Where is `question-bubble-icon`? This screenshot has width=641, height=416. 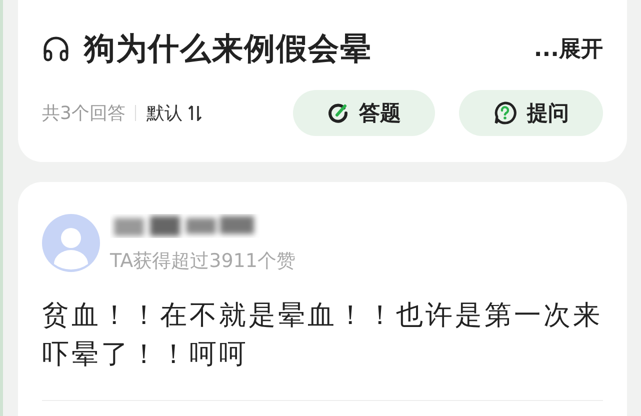 question-bubble-icon is located at coordinates (505, 113).